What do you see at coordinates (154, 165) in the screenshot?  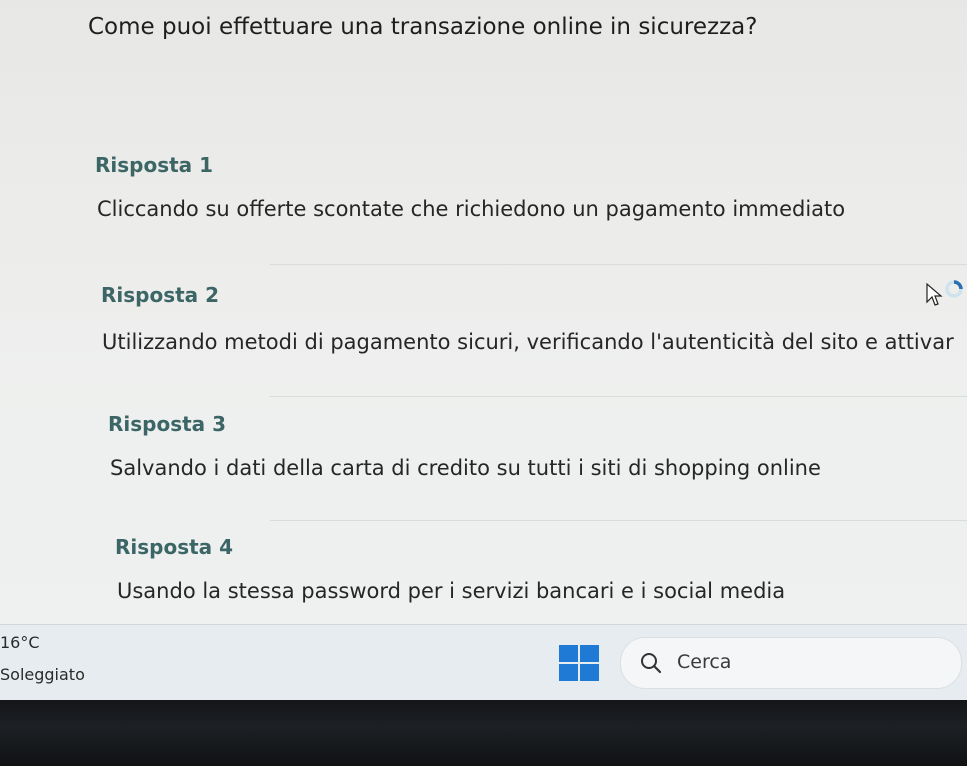 I see `answer-label: Risposta 1` at bounding box center [154, 165].